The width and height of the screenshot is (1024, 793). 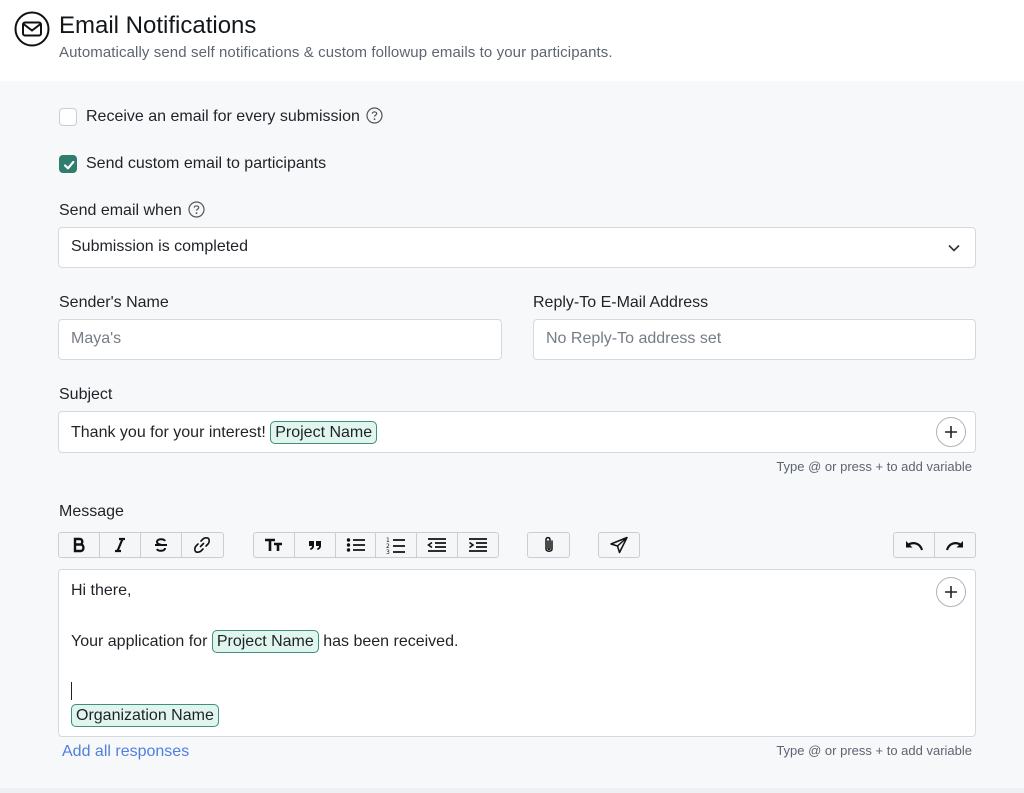 What do you see at coordinates (512, 790) in the screenshot?
I see `panel-divider` at bounding box center [512, 790].